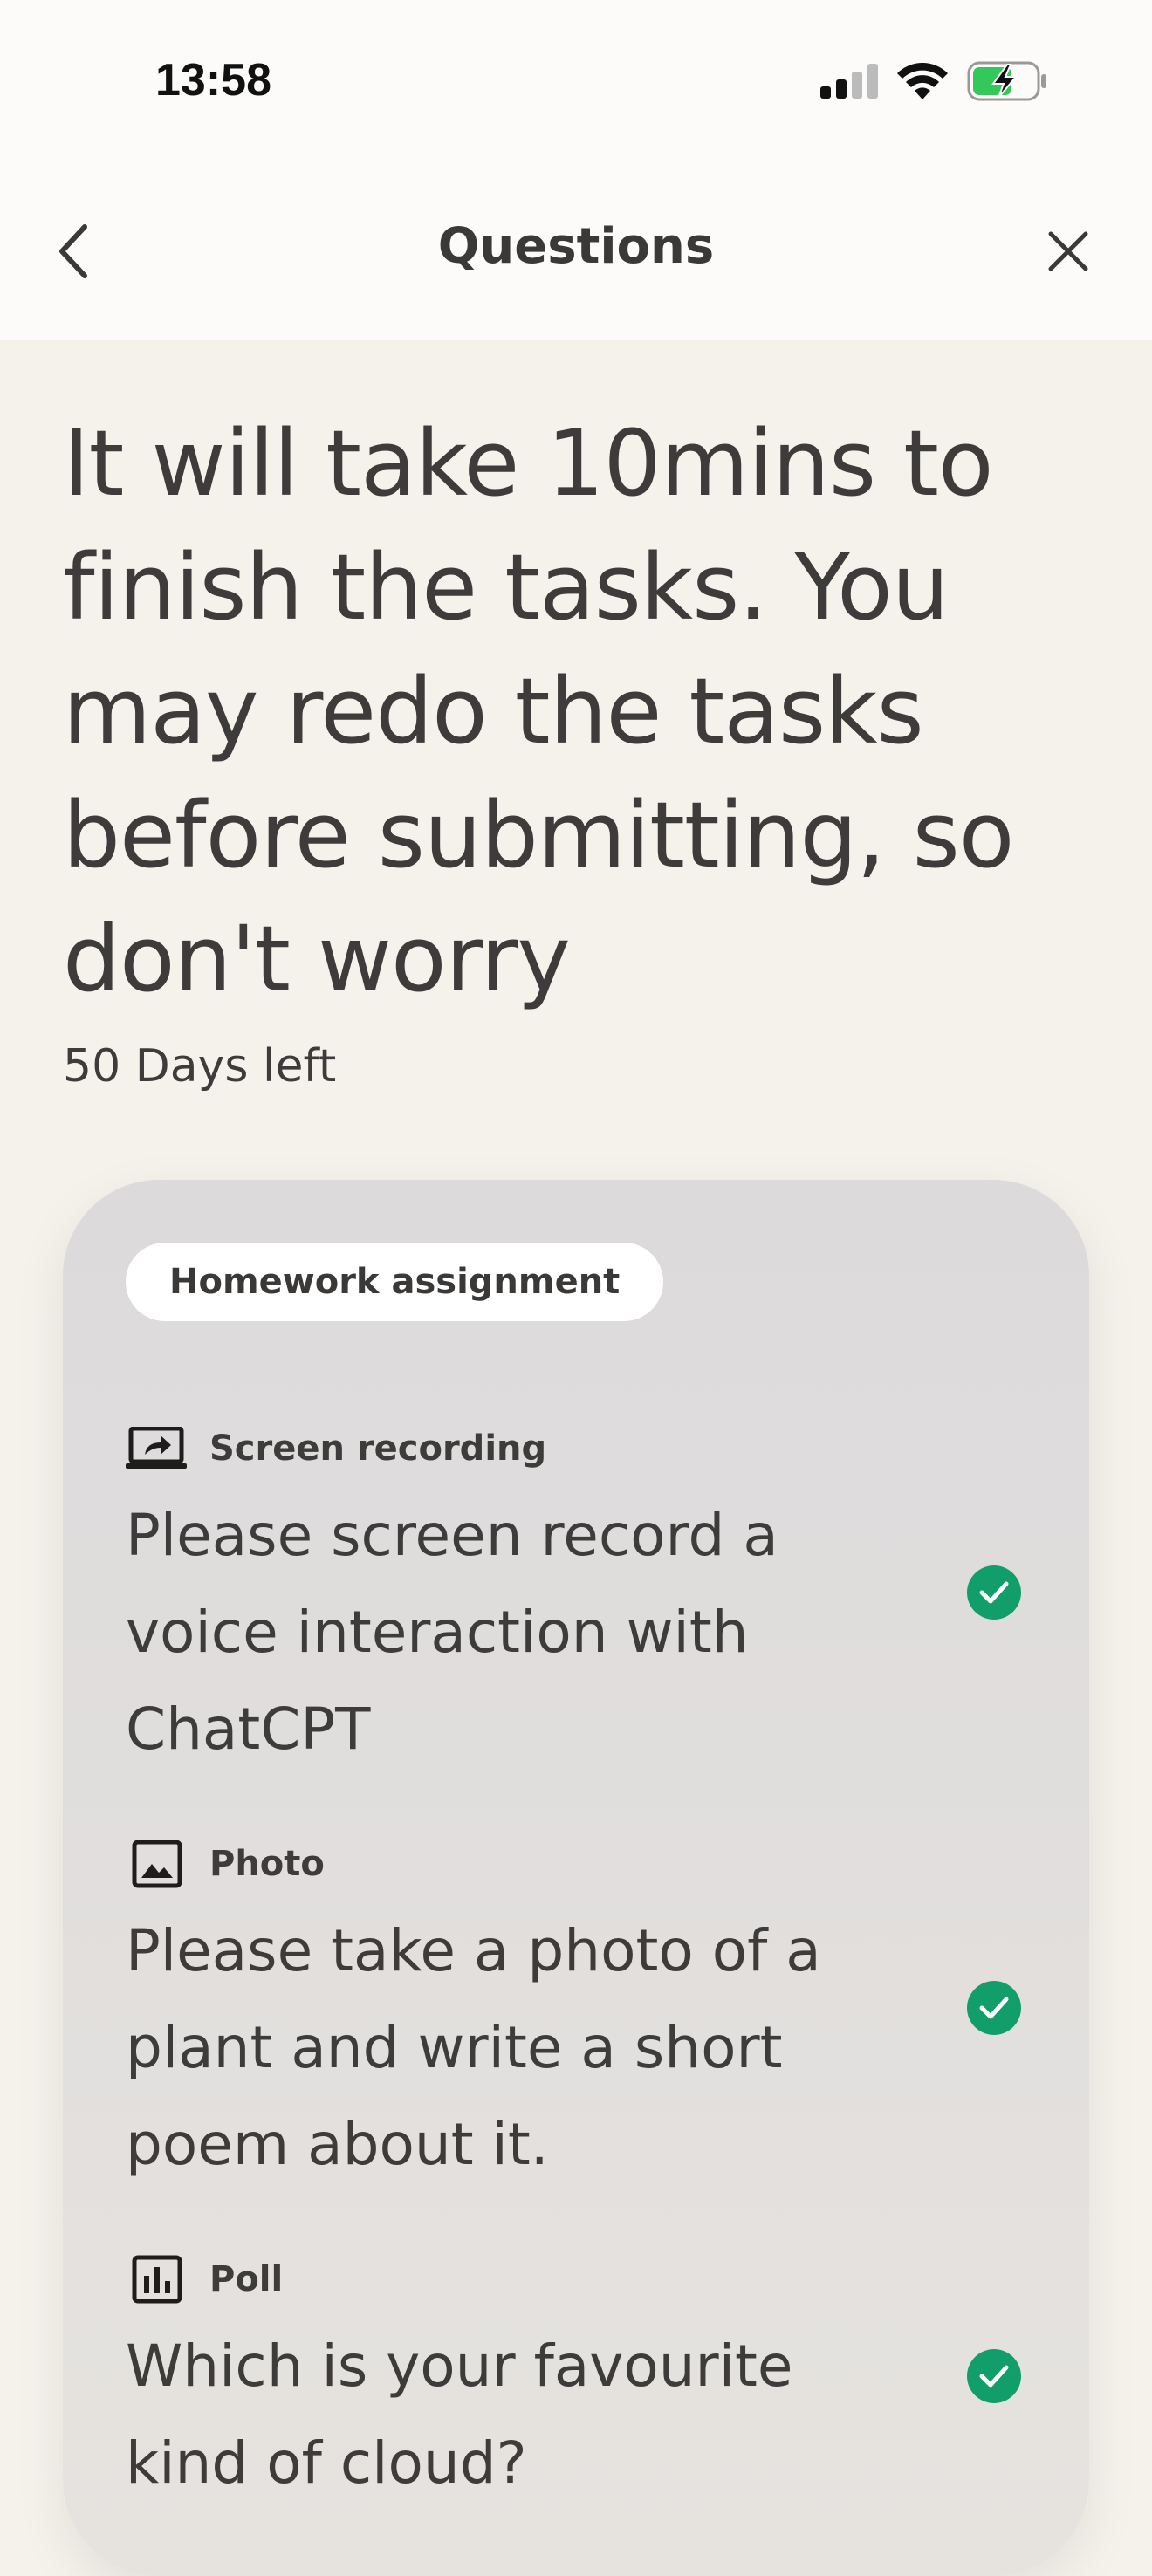  What do you see at coordinates (378, 1448) in the screenshot?
I see `task-type-label: Screen recording` at bounding box center [378, 1448].